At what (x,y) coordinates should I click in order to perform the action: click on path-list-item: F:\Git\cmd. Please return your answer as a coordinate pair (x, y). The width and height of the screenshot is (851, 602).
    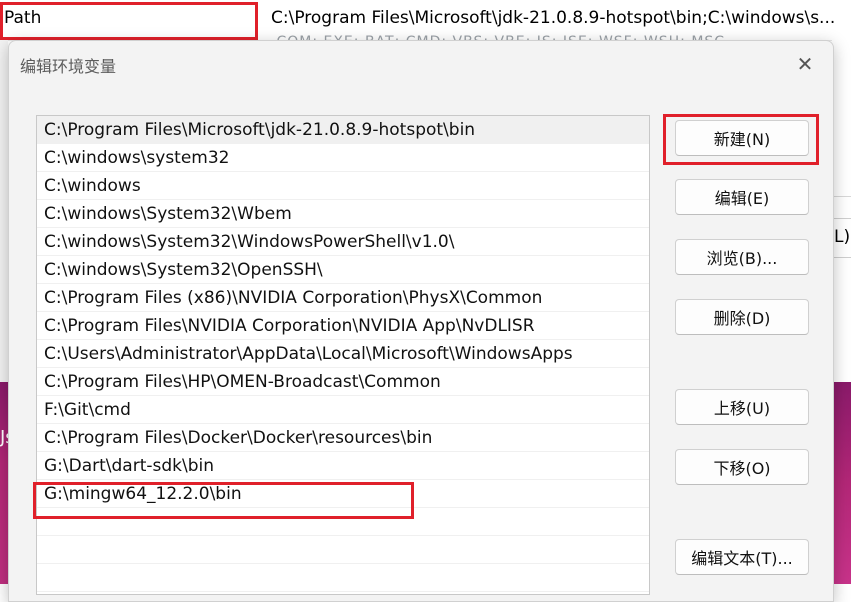
    Looking at the image, I should click on (343, 410).